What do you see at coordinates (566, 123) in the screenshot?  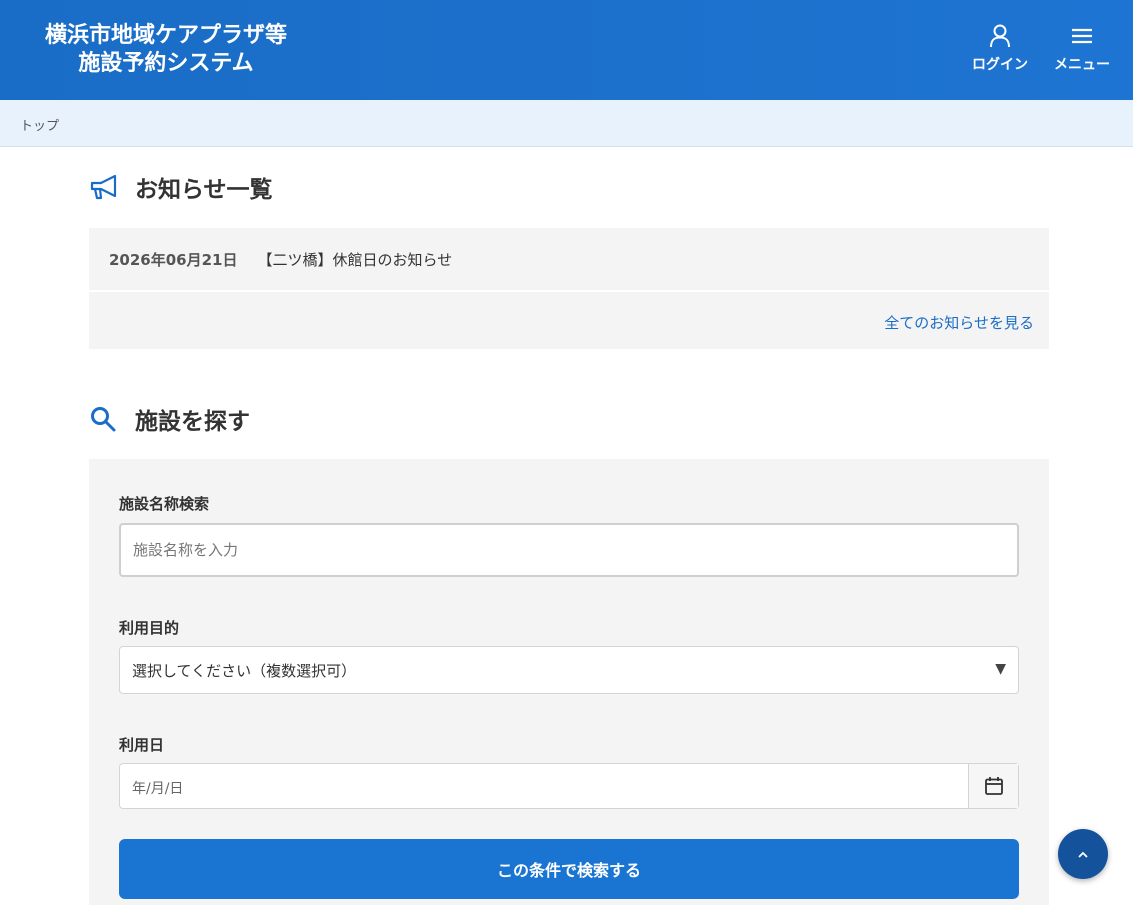 I see `breadcrumb: トップ` at bounding box center [566, 123].